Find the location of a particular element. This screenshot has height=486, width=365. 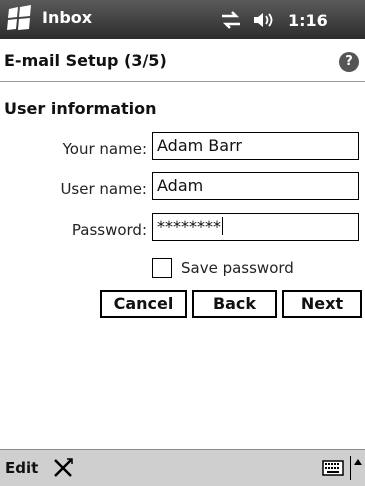

status-area: 1:16 is located at coordinates (274, 20).